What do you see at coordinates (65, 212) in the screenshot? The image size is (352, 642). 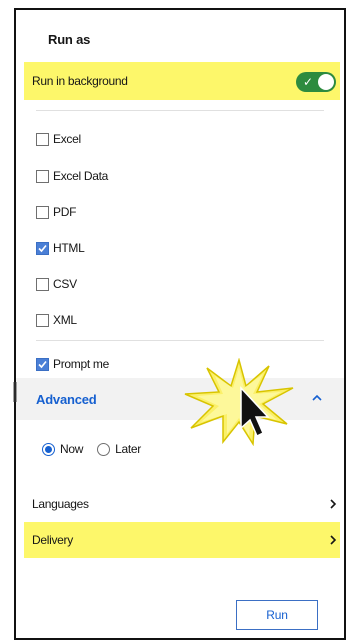 I see `format-label: PDF` at bounding box center [65, 212].